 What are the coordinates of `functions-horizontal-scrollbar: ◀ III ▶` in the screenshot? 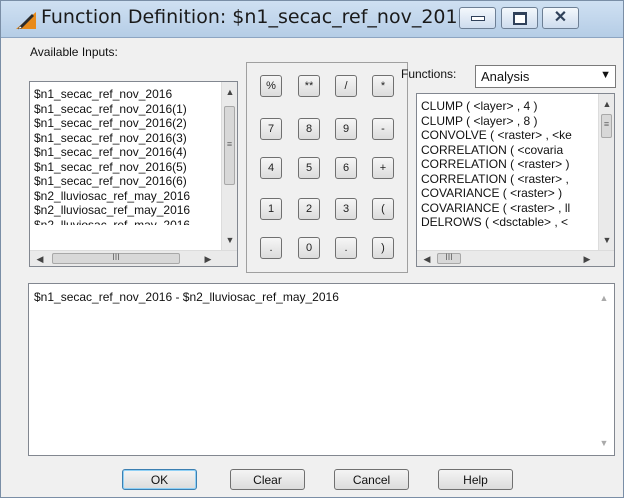 It's located at (515, 258).